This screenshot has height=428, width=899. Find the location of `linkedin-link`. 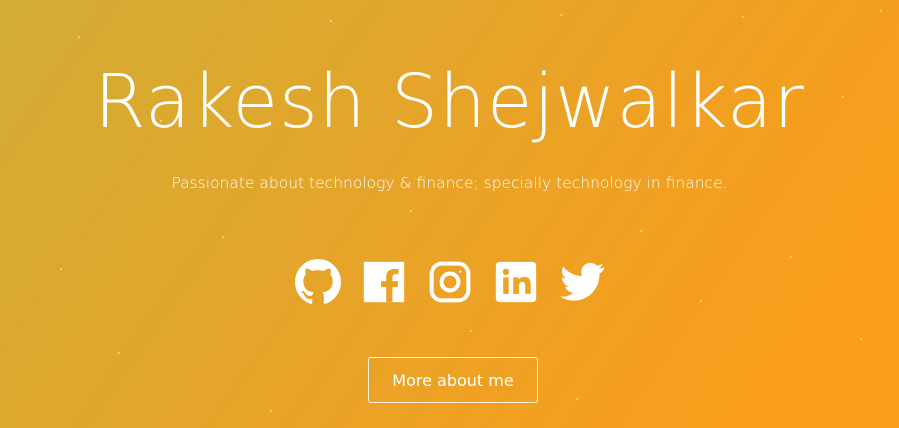

linkedin-link is located at coordinates (516, 282).